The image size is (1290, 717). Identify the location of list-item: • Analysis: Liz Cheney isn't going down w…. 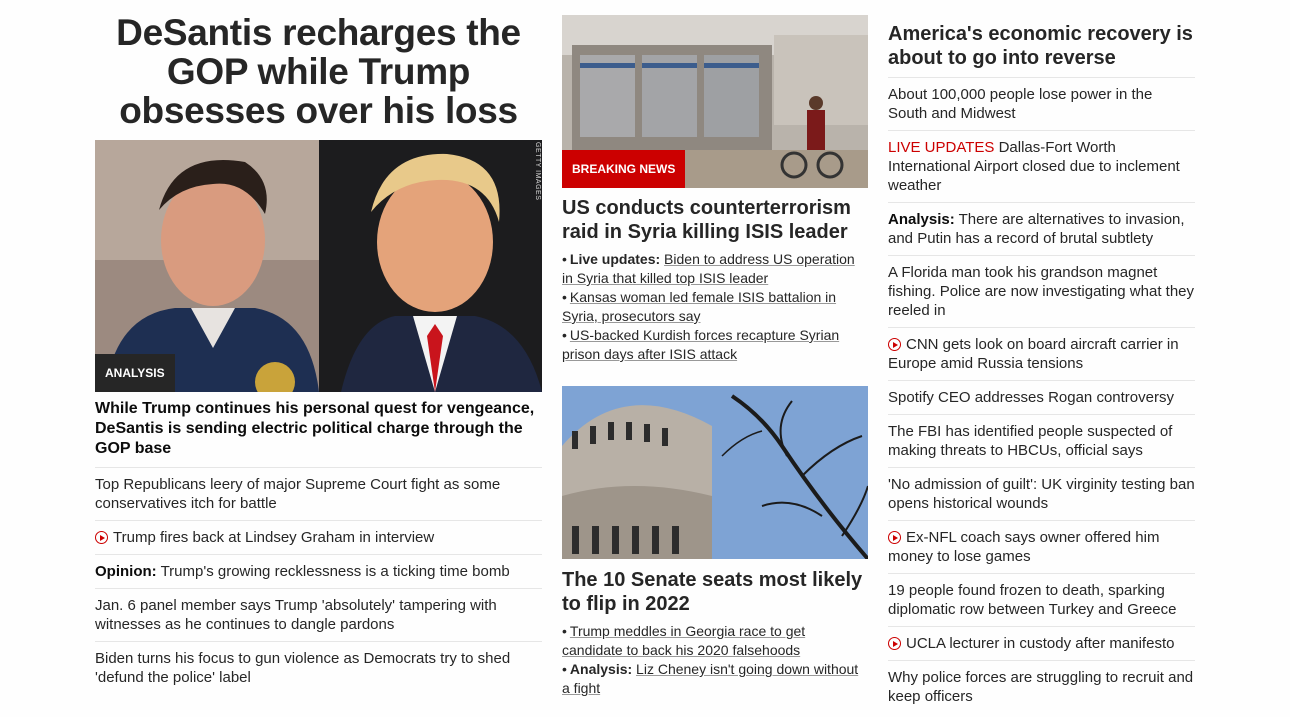
(715, 679).